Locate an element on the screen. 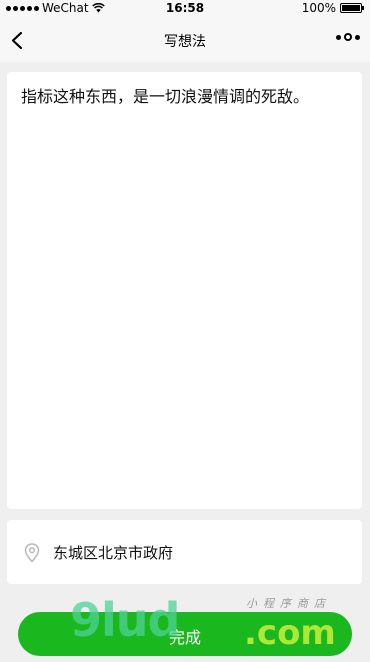 The width and height of the screenshot is (370, 662). status-bar: WeChat 16:58 100% is located at coordinates (185, 9).